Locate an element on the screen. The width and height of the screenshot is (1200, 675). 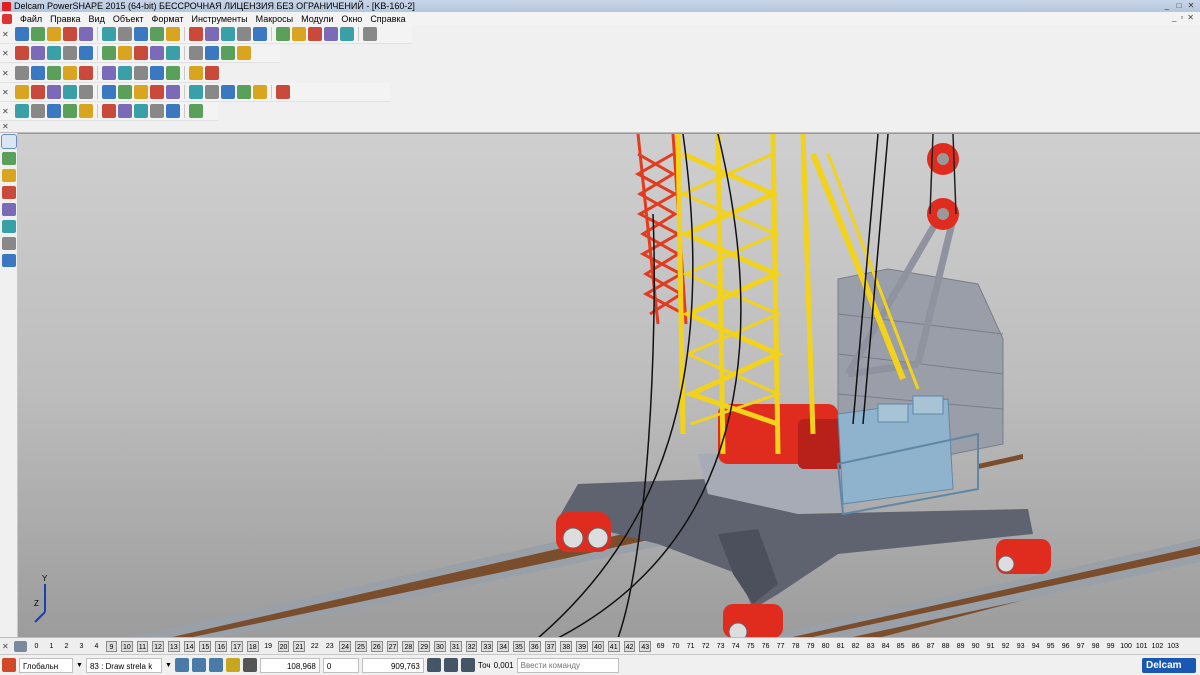
scale-icon is located at coordinates (109, 111).